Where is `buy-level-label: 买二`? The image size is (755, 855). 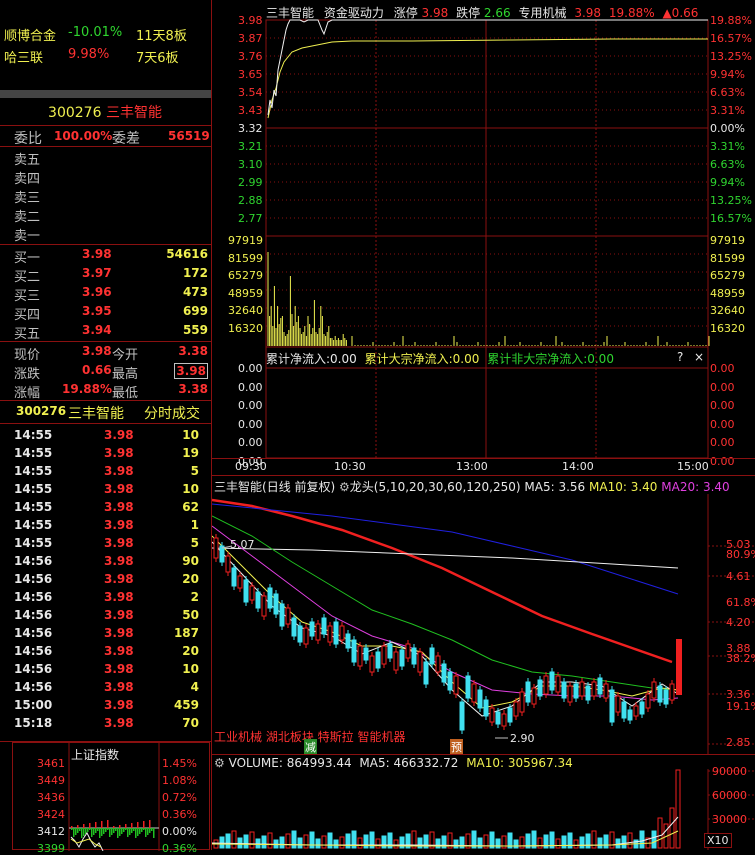
buy-level-label: 买二 is located at coordinates (27, 277).